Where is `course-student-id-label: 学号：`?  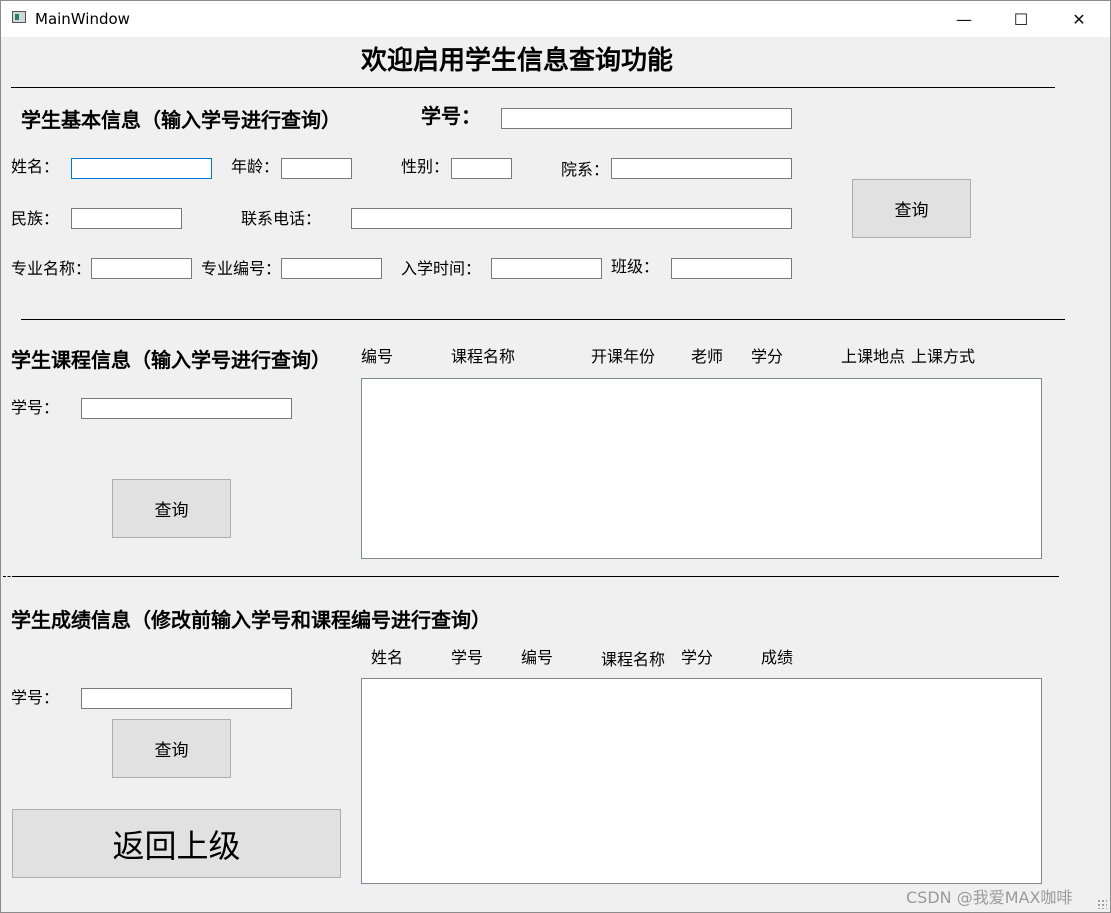
course-student-id-label: 学号： is located at coordinates (35, 407).